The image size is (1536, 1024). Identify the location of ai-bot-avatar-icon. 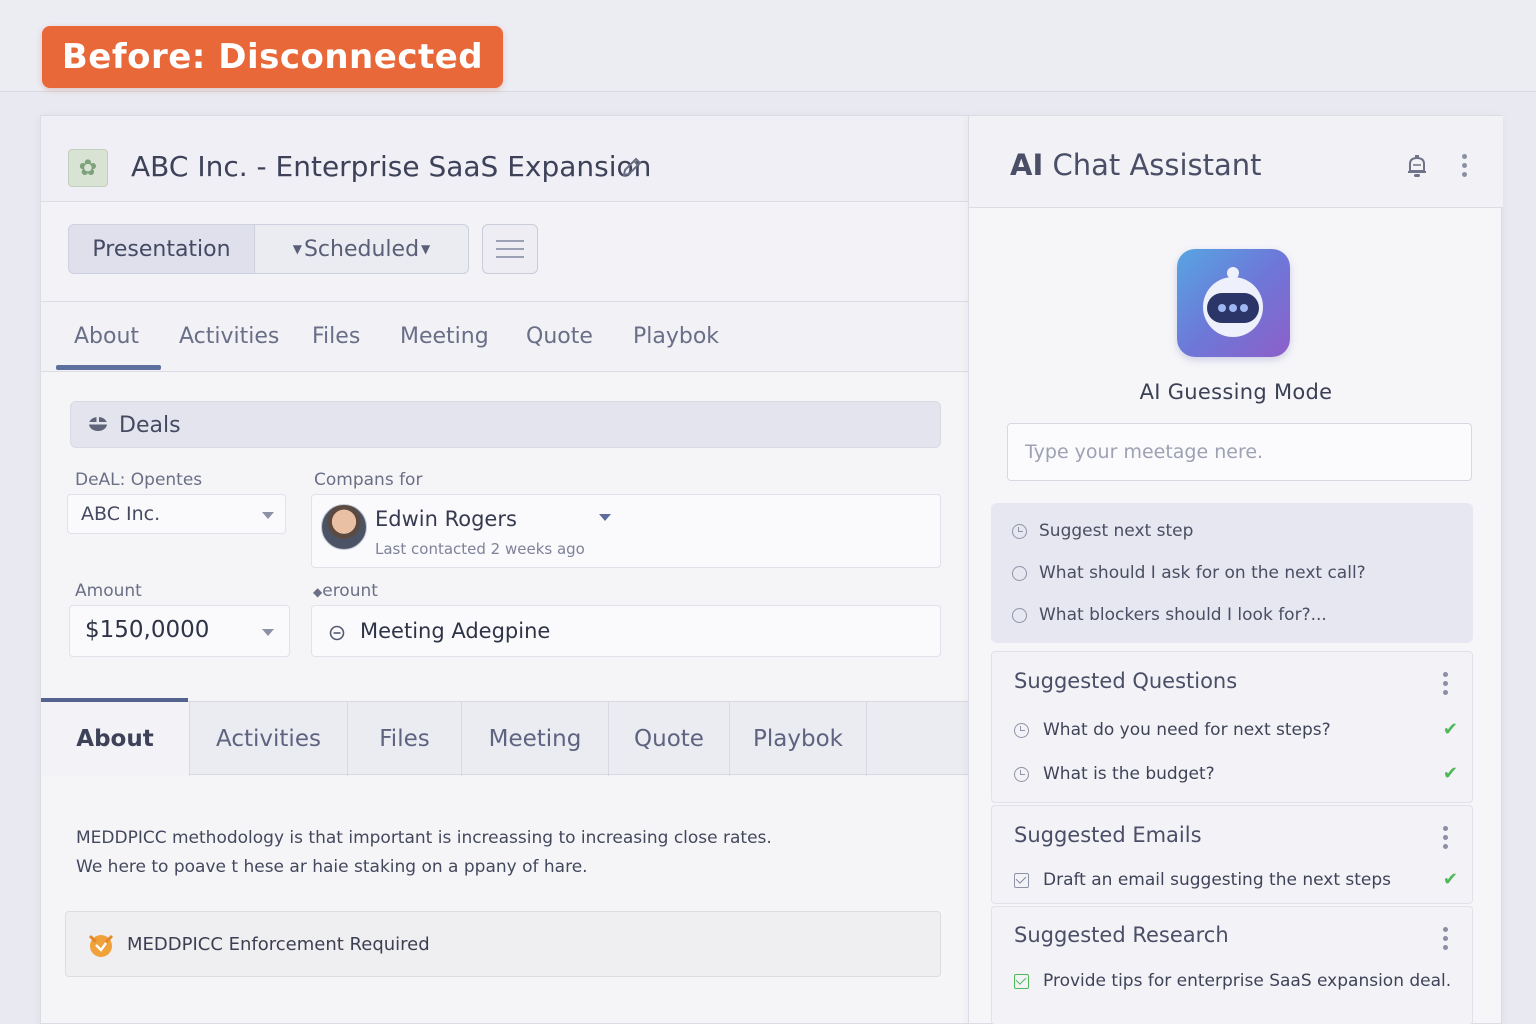
(1233, 303).